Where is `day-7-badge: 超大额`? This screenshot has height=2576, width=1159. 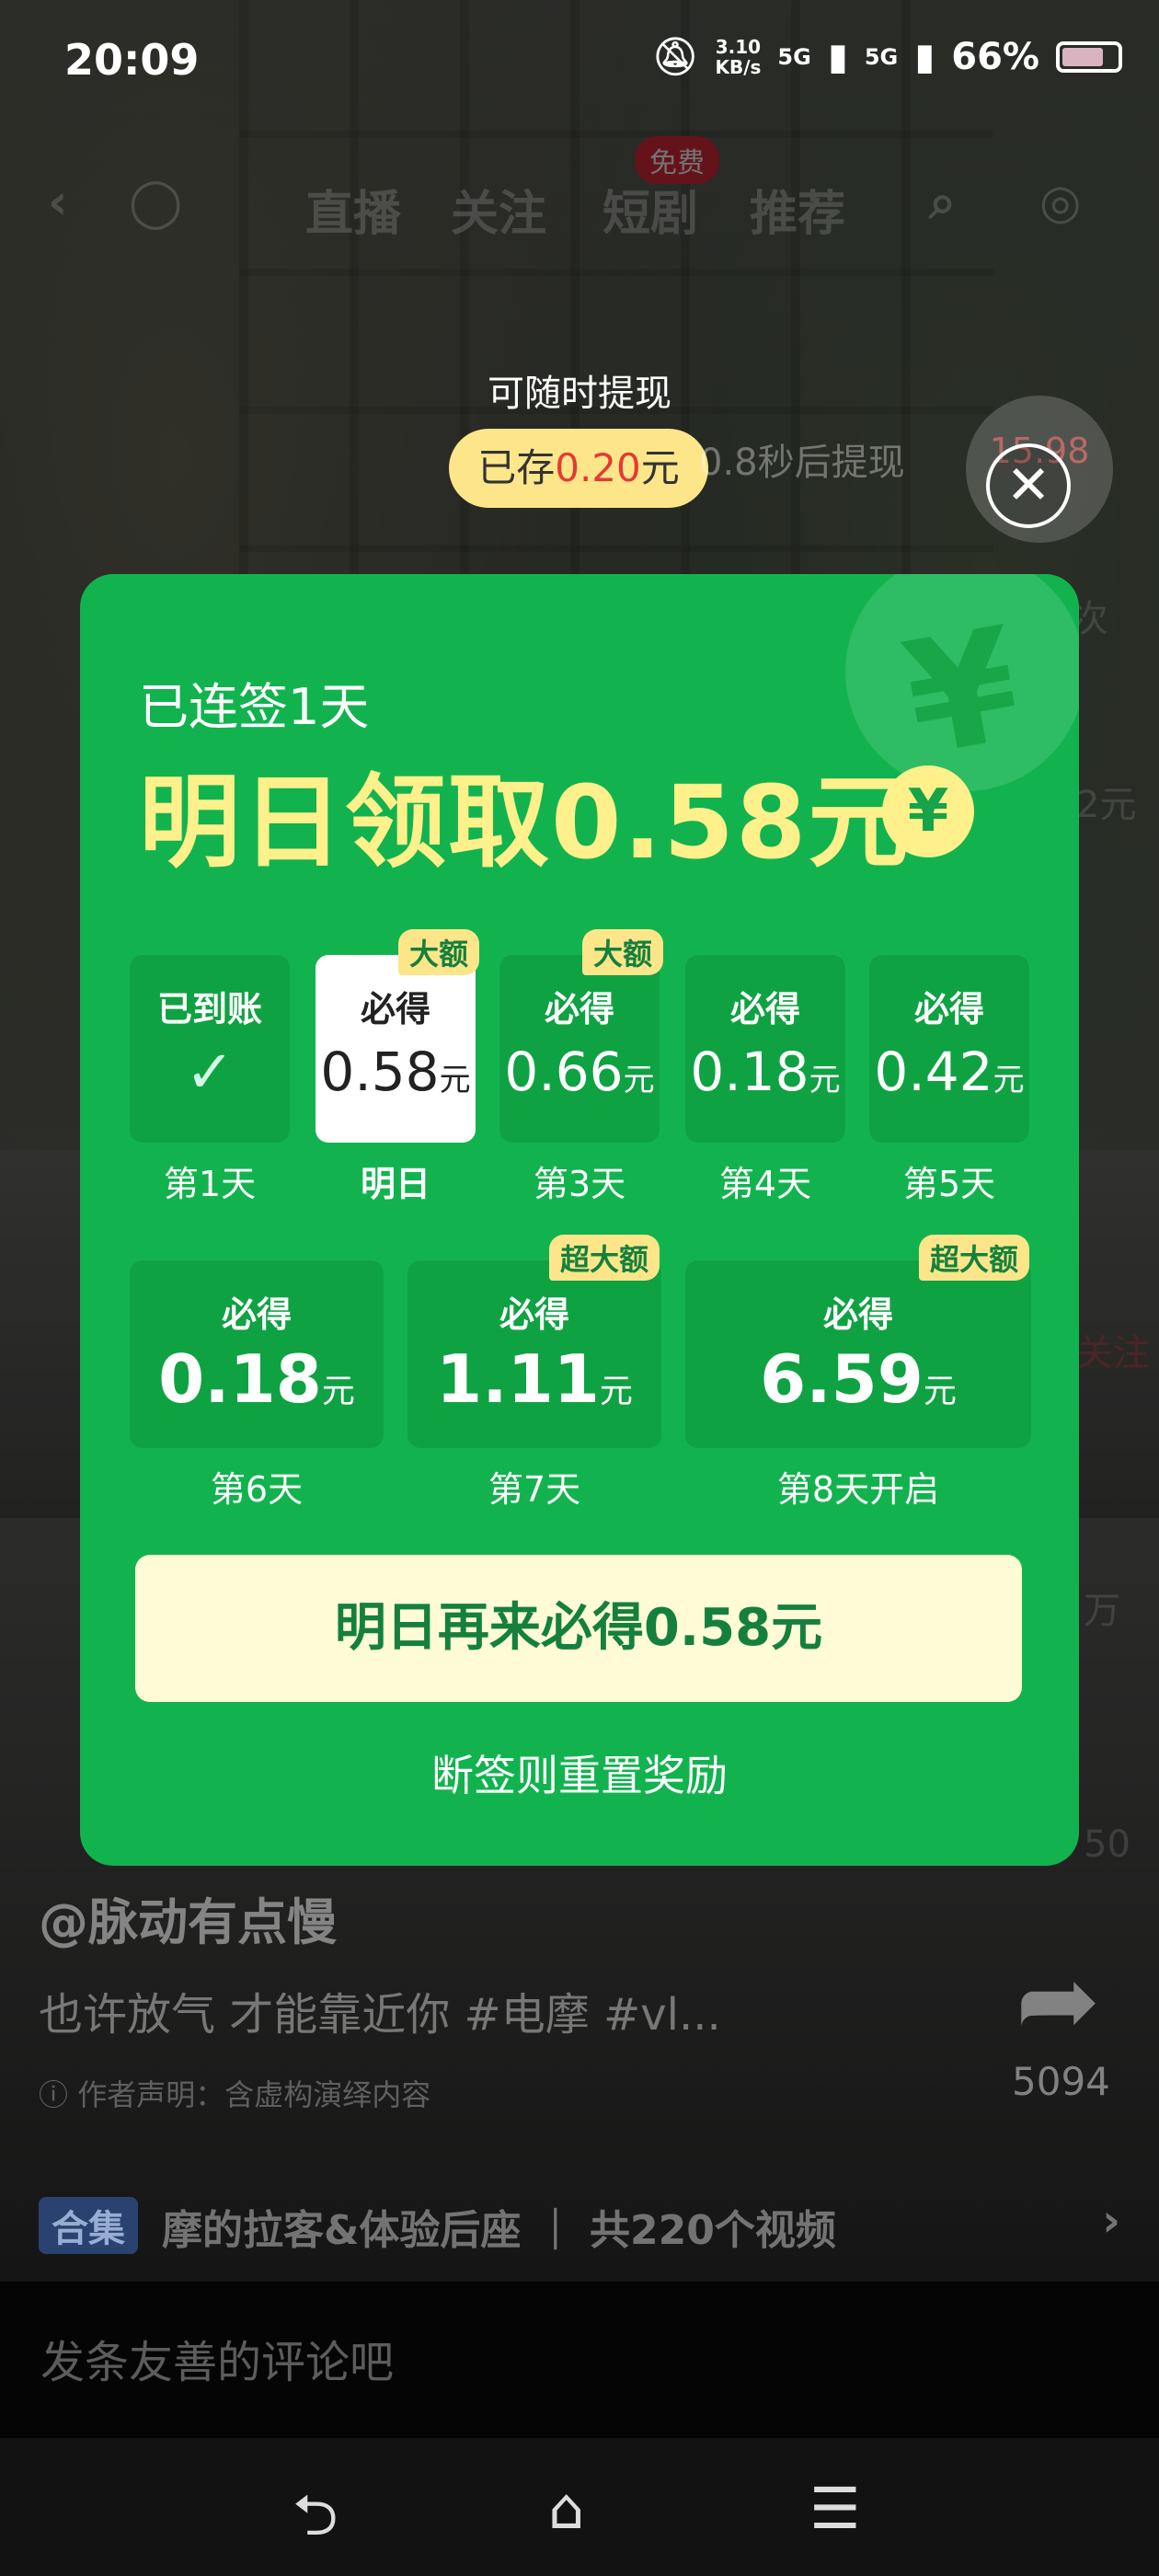
day-7-badge: 超大额 is located at coordinates (604, 1258).